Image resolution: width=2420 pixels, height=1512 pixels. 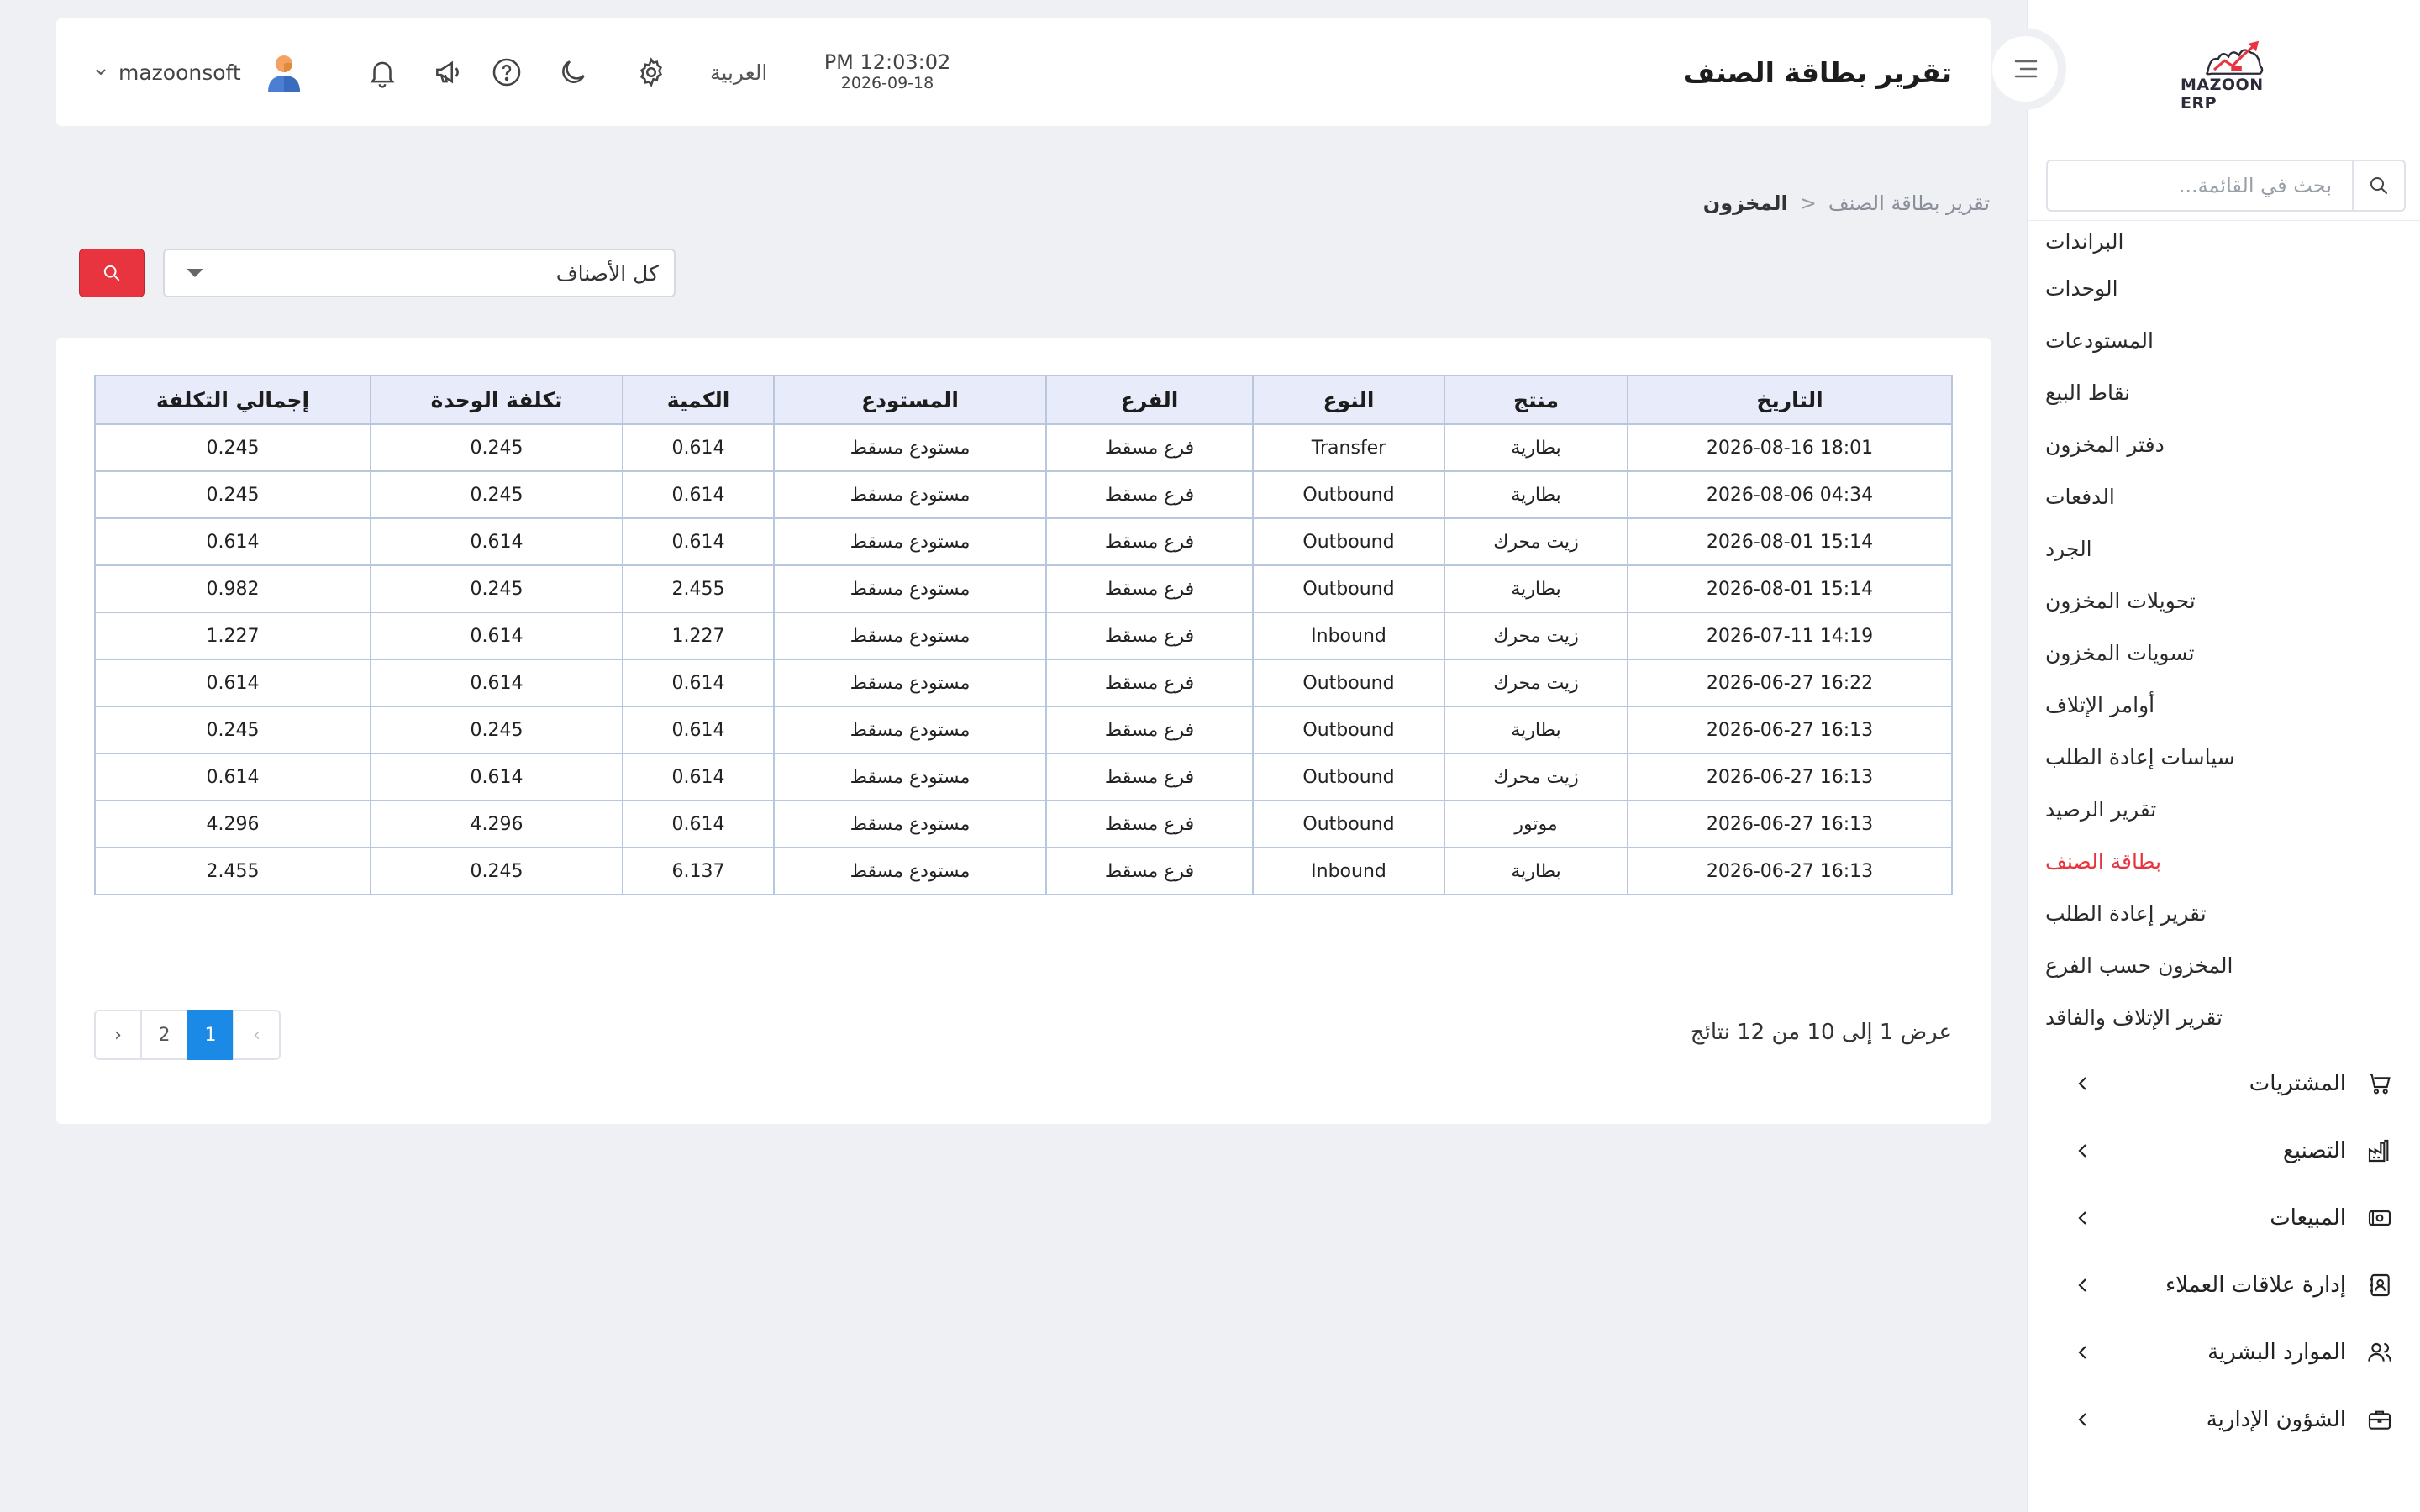 What do you see at coordinates (2196, 548) in the screenshot?
I see `sidebar-item-6: الجرد` at bounding box center [2196, 548].